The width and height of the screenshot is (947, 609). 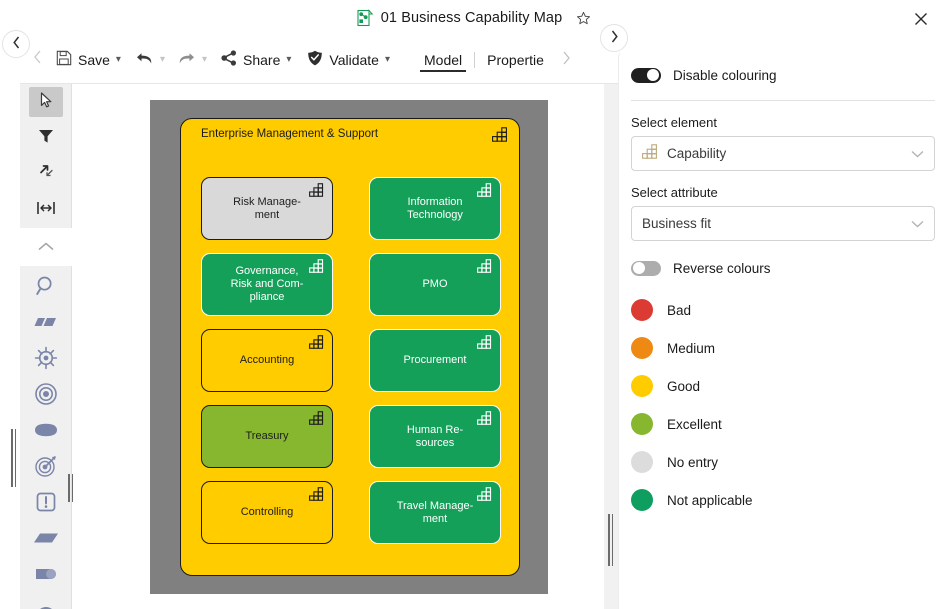 I want to click on undo-icon, so click(x=144, y=60).